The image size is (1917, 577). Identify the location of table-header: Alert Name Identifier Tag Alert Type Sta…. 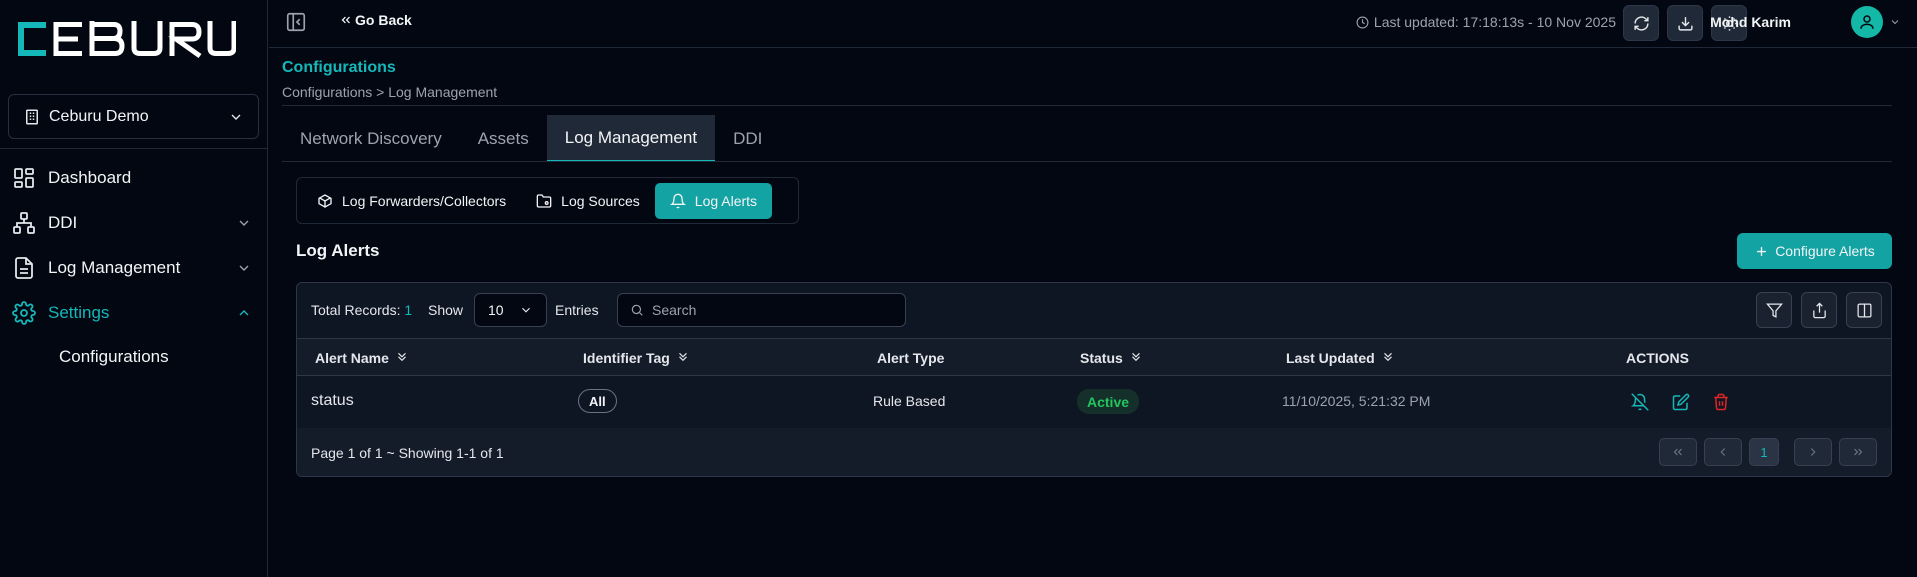
(1094, 357).